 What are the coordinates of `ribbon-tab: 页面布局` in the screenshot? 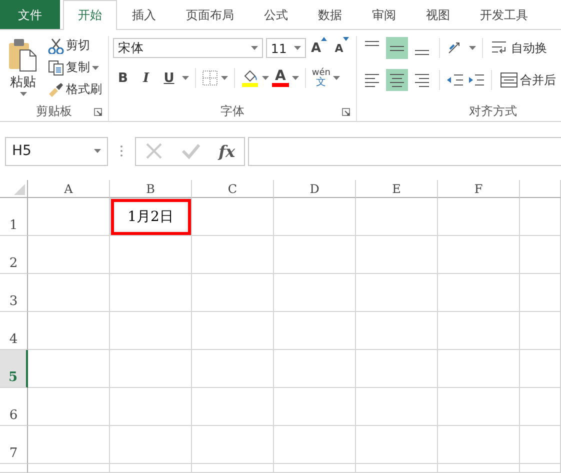 It's located at (210, 14).